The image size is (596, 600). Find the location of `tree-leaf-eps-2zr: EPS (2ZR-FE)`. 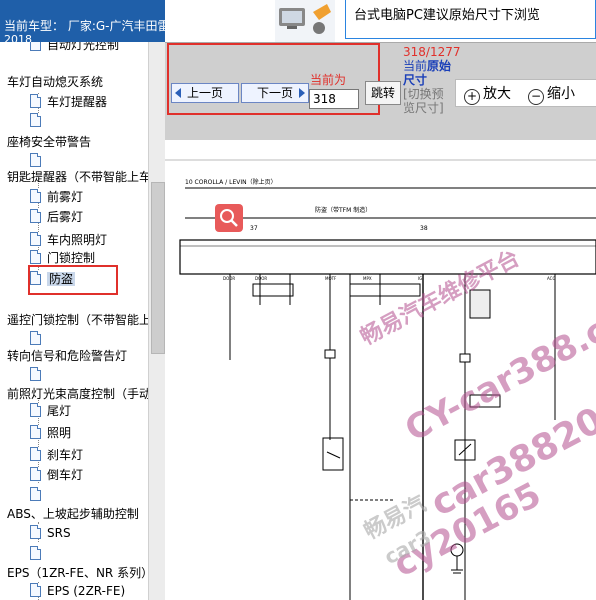

tree-leaf-eps-2zr: EPS (2ZR-FE) is located at coordinates (77, 591).